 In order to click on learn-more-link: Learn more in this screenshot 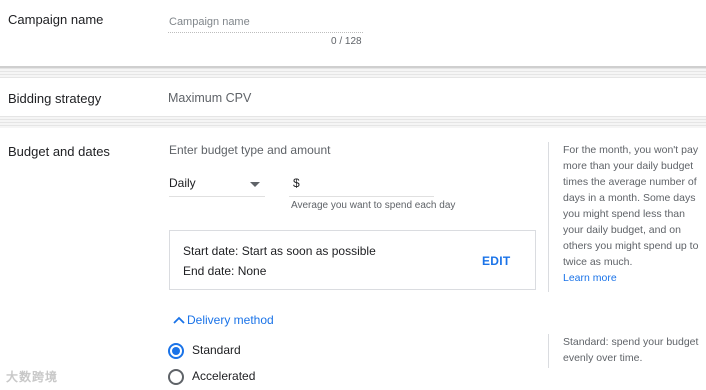, I will do `click(634, 278)`.